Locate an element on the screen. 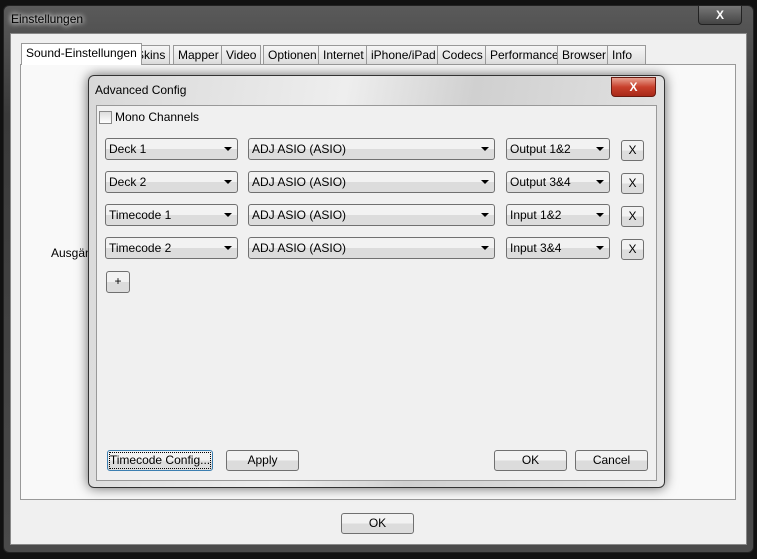 The height and width of the screenshot is (559, 757). port-select-value: Input 1&2 is located at coordinates (536, 215).